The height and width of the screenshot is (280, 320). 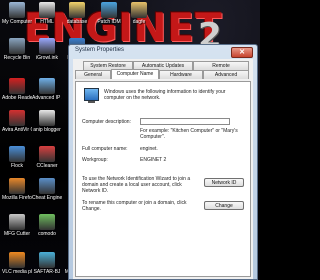 What do you see at coordinates (47, 234) in the screenshot?
I see `desktop-icon-label: comodo` at bounding box center [47, 234].